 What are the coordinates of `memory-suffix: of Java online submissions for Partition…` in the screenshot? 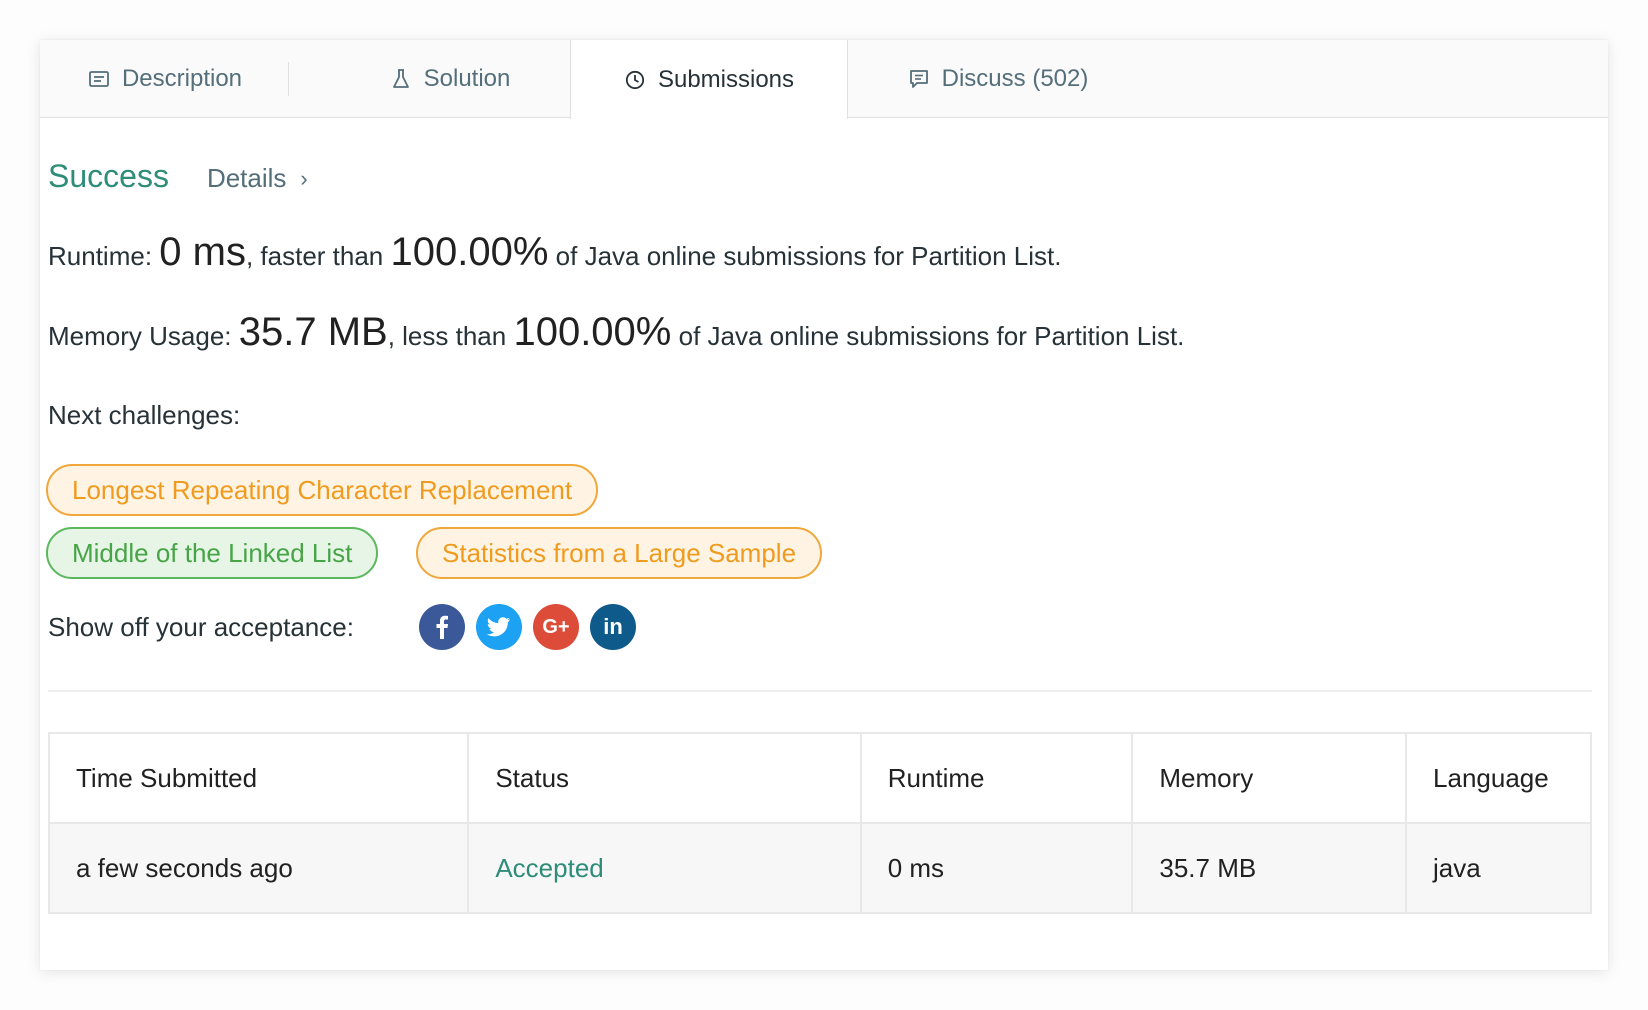 It's located at (931, 336).